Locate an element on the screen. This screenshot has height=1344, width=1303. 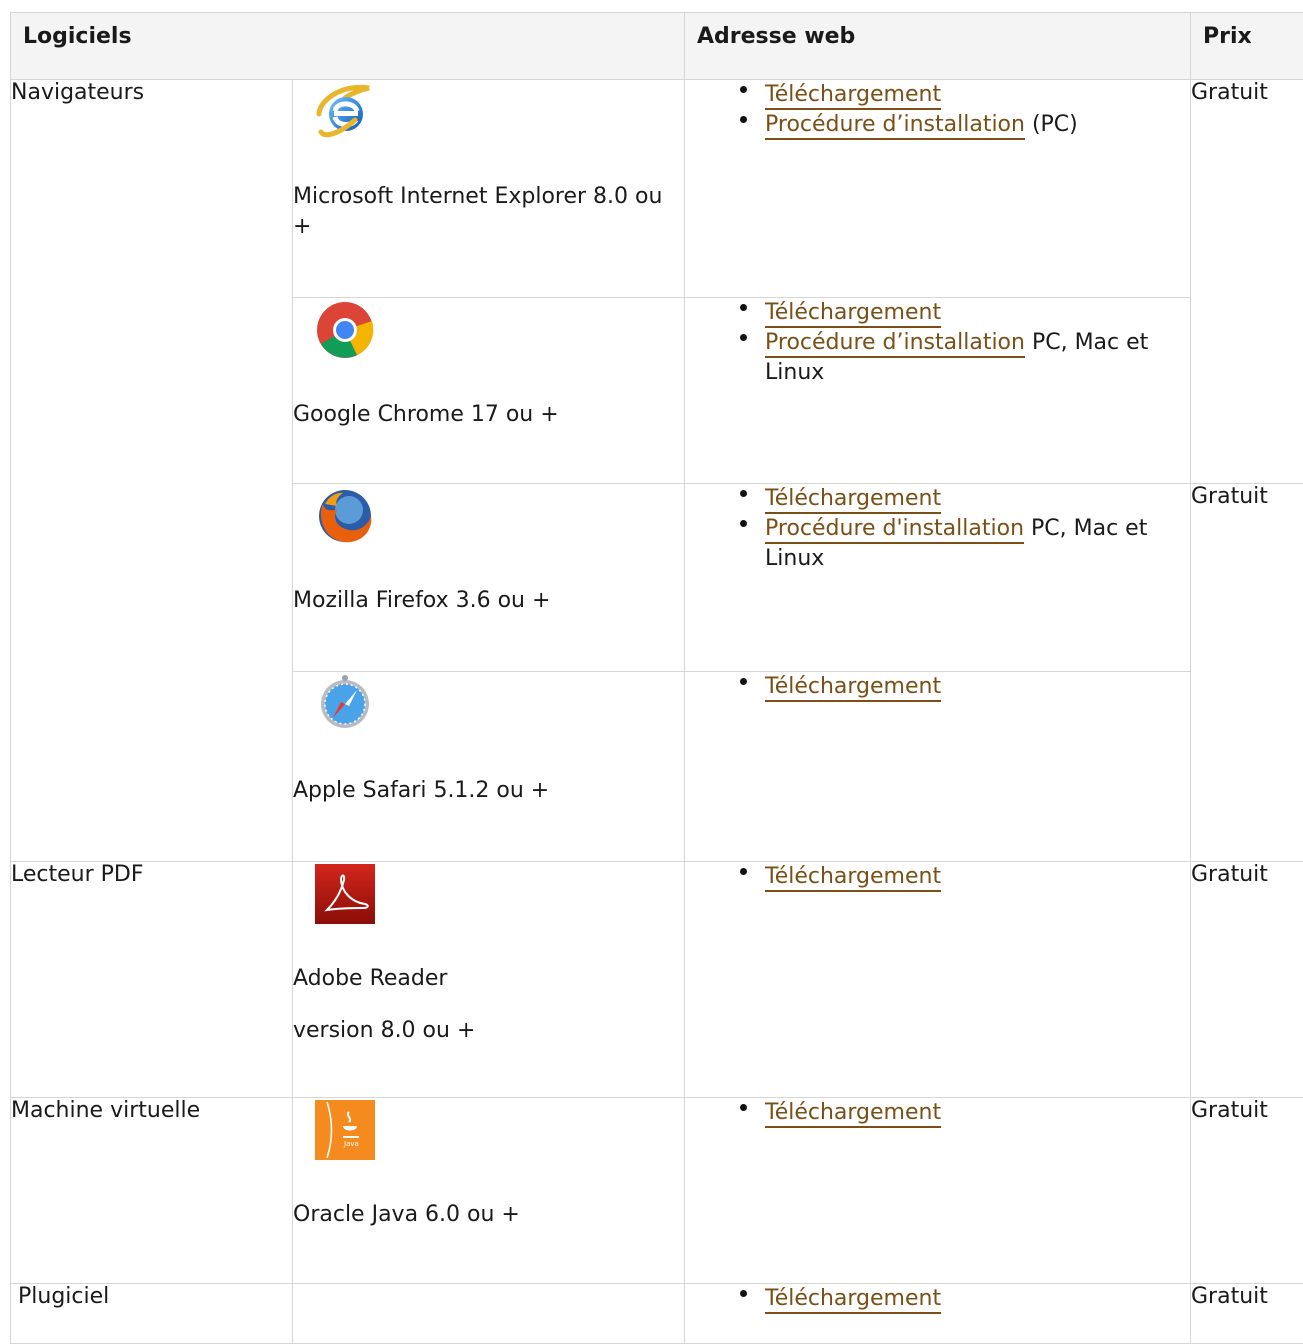
software-cell-java: Java Oracle Java 6.0 ou + is located at coordinates (489, 1191).